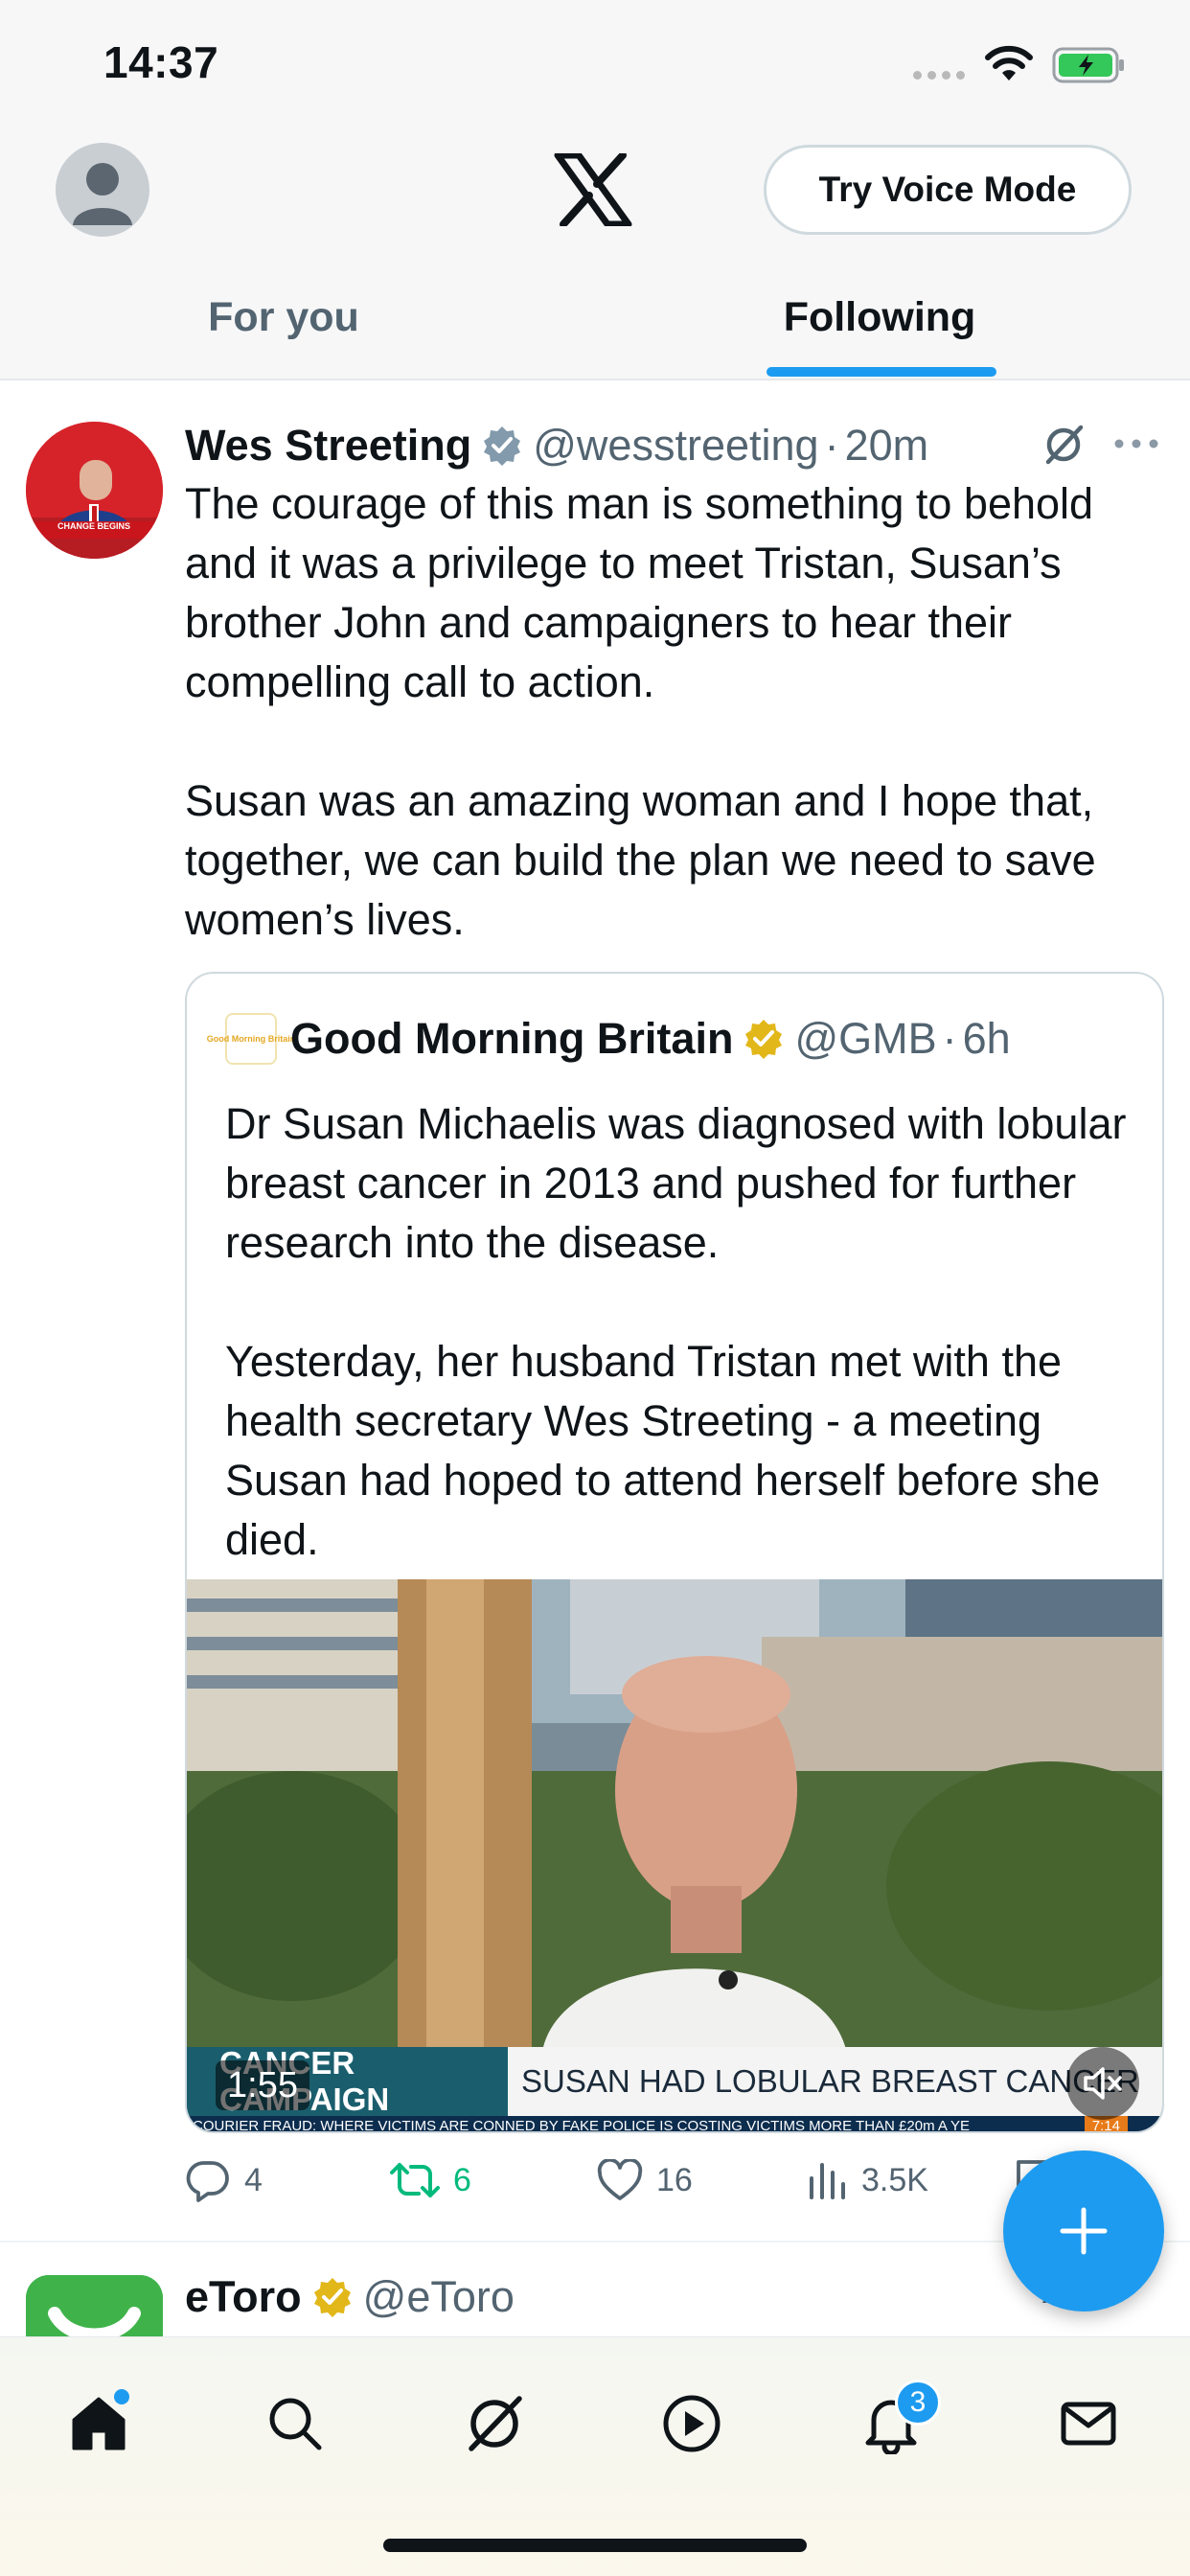 The height and width of the screenshot is (2576, 1190). I want to click on more-options-icon, so click(1136, 444).